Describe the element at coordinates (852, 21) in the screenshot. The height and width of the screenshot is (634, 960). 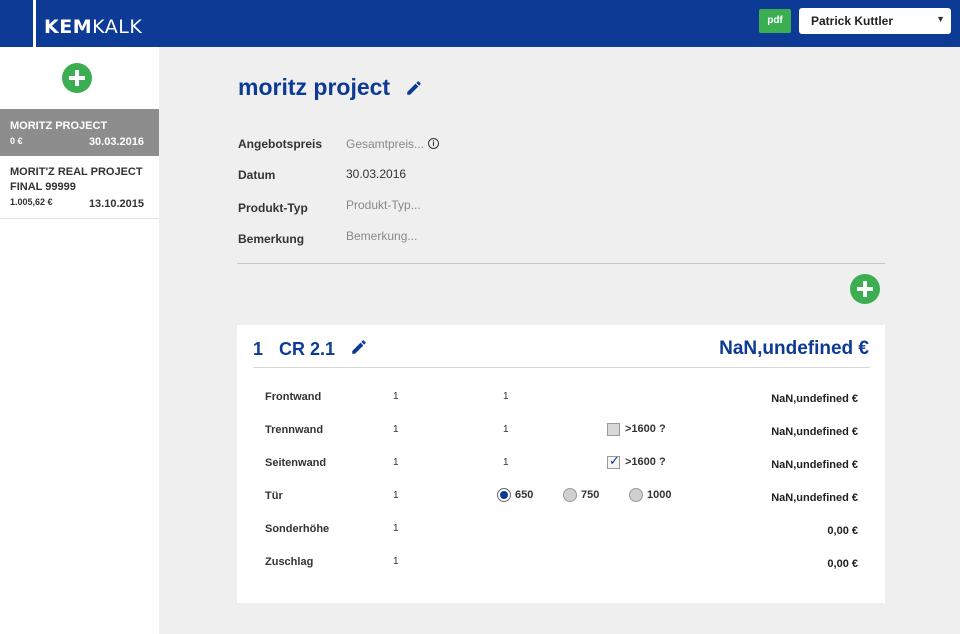
I see `user-name: Patrick Kuttler` at that location.